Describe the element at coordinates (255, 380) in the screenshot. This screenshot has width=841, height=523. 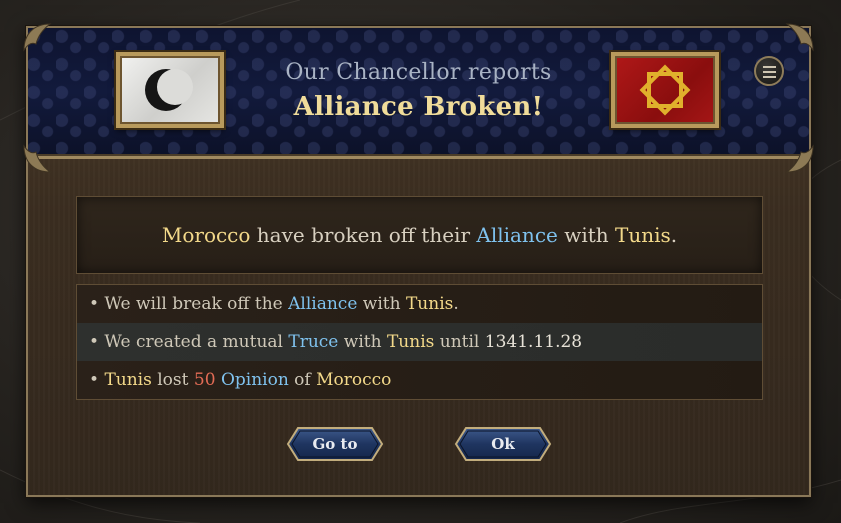
I see `opinion-link: Opinion` at that location.